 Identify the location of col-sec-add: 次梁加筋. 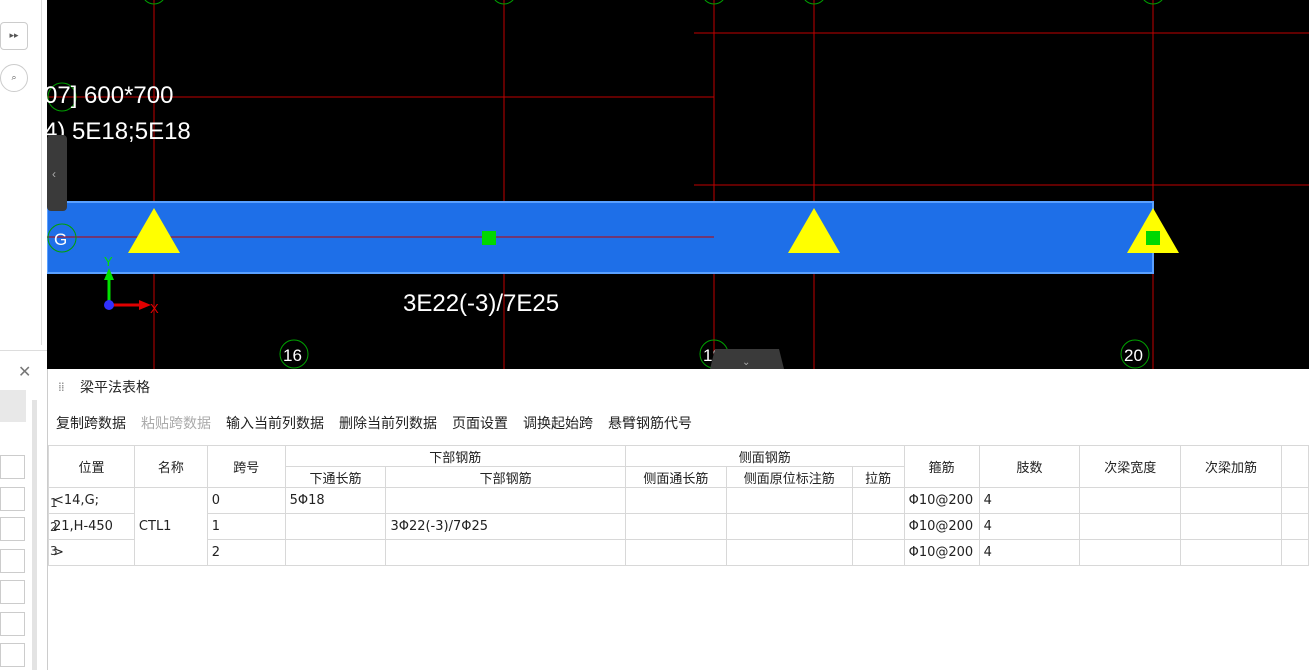
(1231, 466).